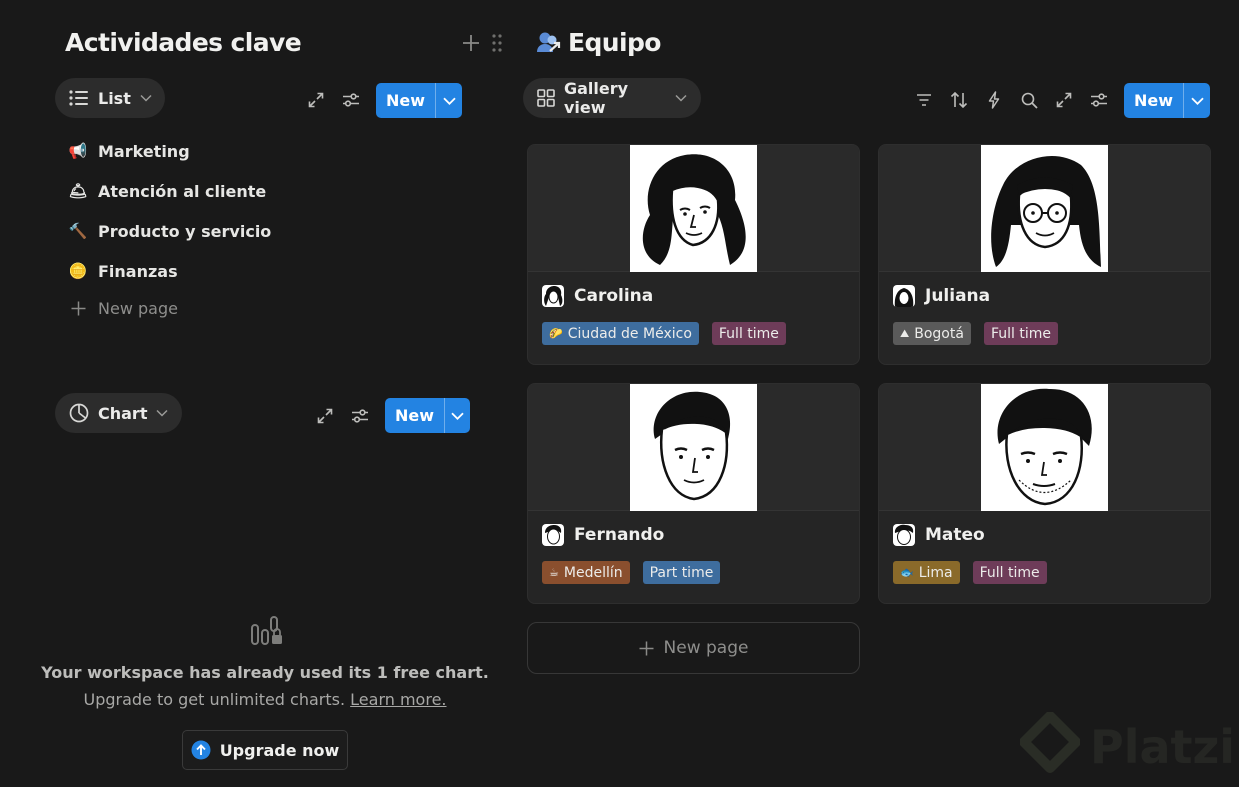 The image size is (1239, 787). I want to click on portrait-fernando, so click(693, 447).